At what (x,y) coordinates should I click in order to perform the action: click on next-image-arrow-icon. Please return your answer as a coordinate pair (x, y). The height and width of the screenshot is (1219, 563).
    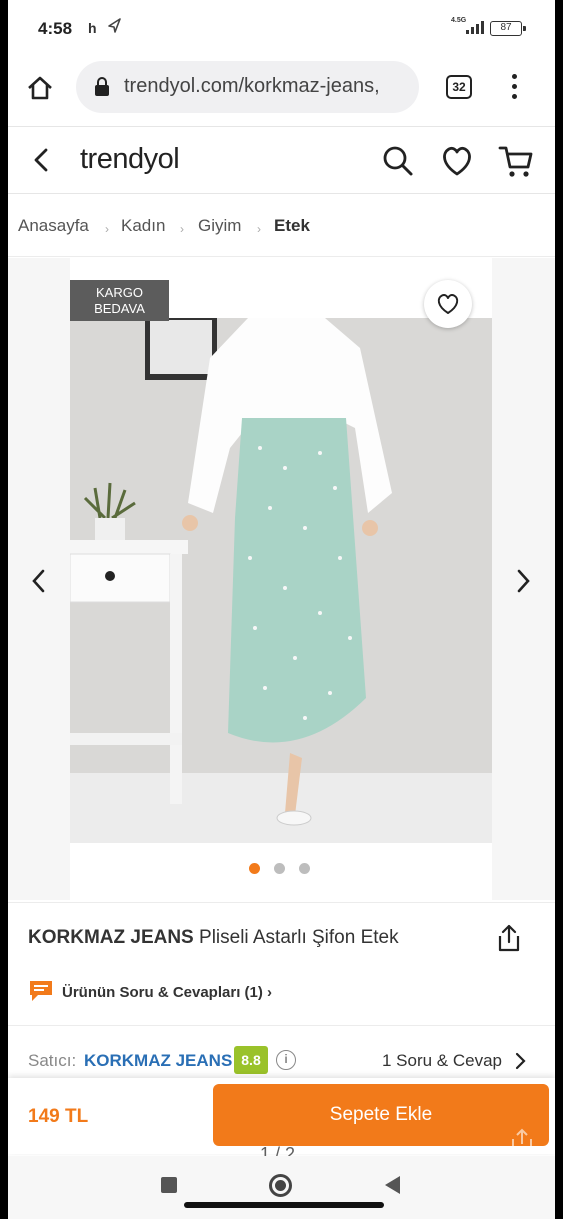
    Looking at the image, I should click on (523, 583).